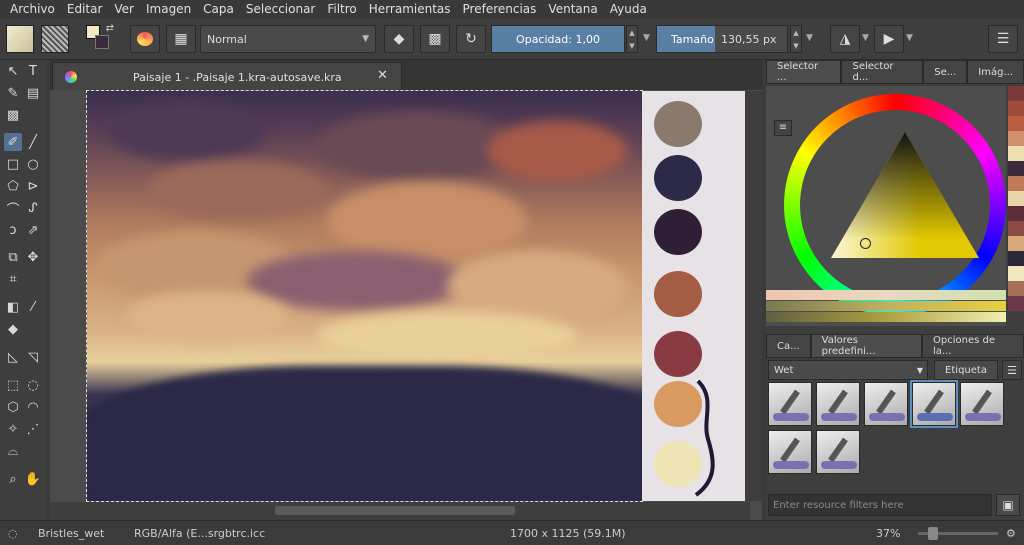 The width and height of the screenshot is (1024, 545). What do you see at coordinates (33, 357) in the screenshot?
I see `measure-tool: ◹` at bounding box center [33, 357].